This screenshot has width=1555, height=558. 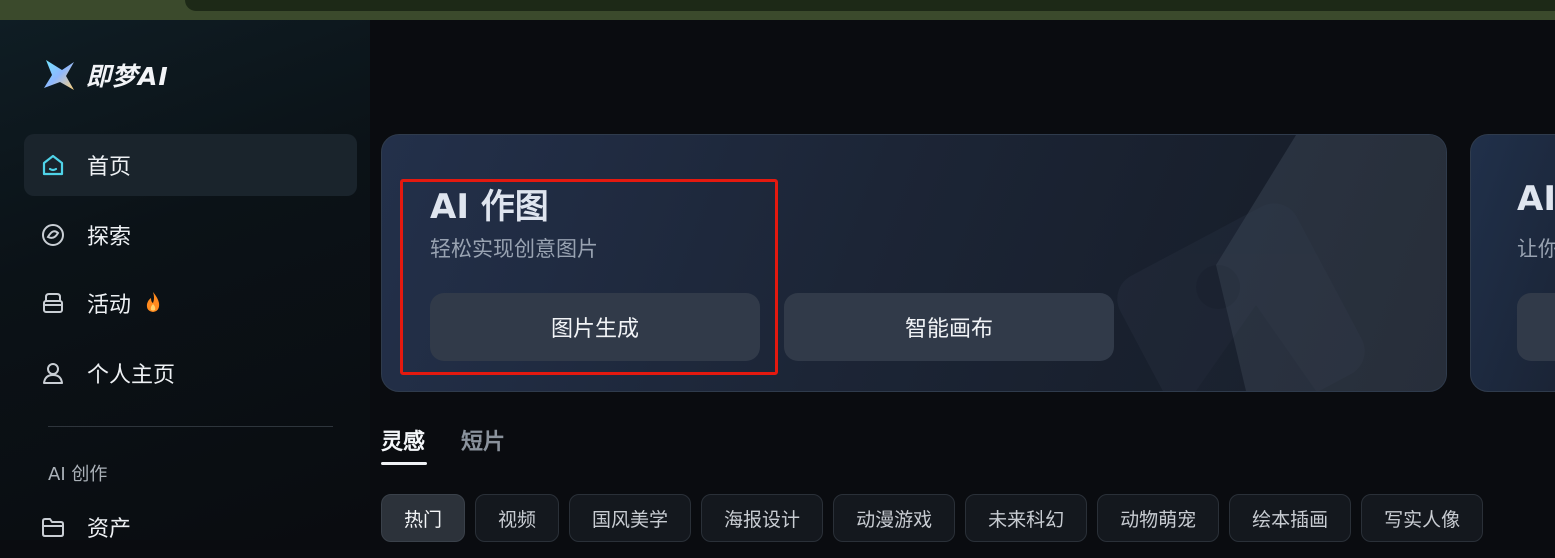 I want to click on home-icon, so click(x=53, y=165).